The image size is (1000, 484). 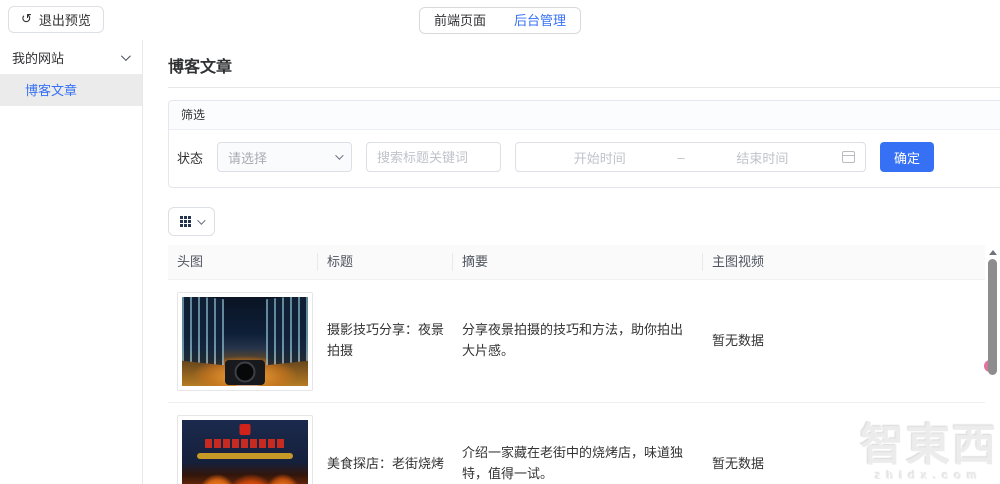 I want to click on table-row: 美食探店：老街烧烤 介绍一家藏在老街中的烧烤店，味道独特，值得一试。 暂无数据, so click(x=576, y=443).